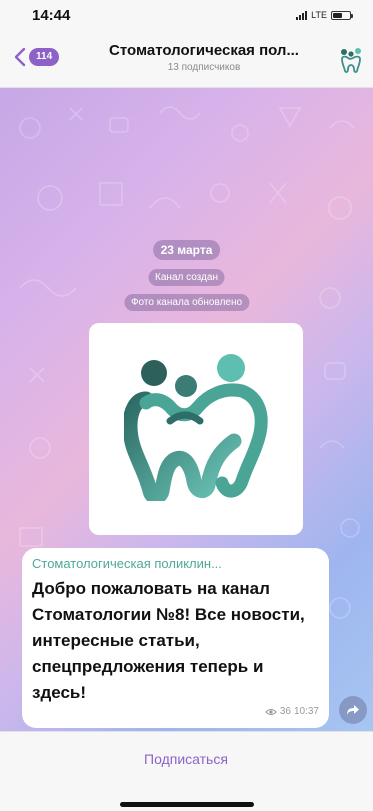 The height and width of the screenshot is (811, 373). I want to click on subscriber-count: 13 подписчиков, so click(204, 67).